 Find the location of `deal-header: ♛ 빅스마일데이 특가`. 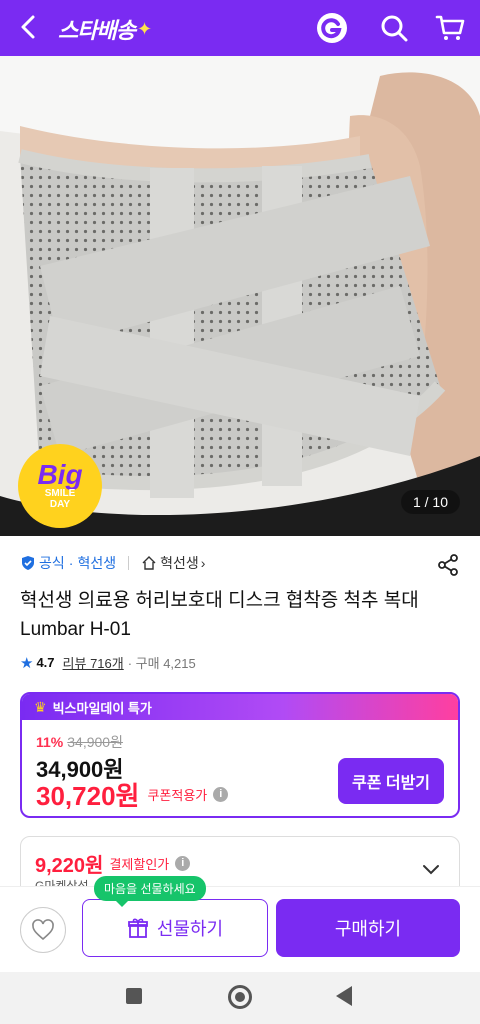

deal-header: ♛ 빅스마일데이 특가 is located at coordinates (240, 707).